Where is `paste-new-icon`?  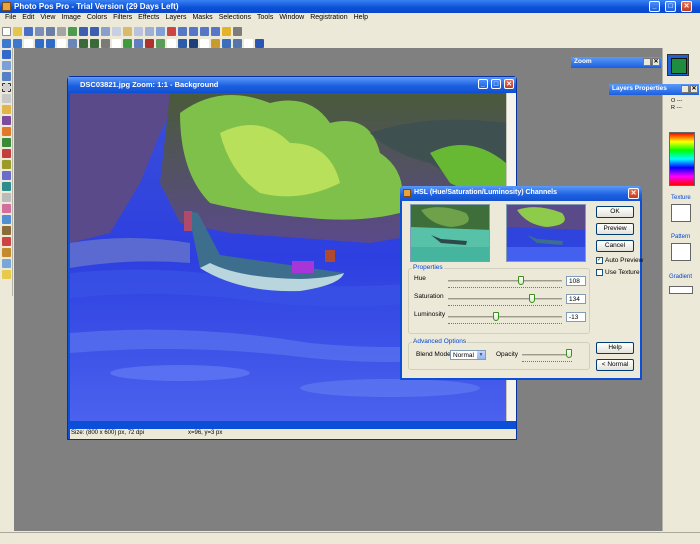 paste-new-icon is located at coordinates (138, 31).